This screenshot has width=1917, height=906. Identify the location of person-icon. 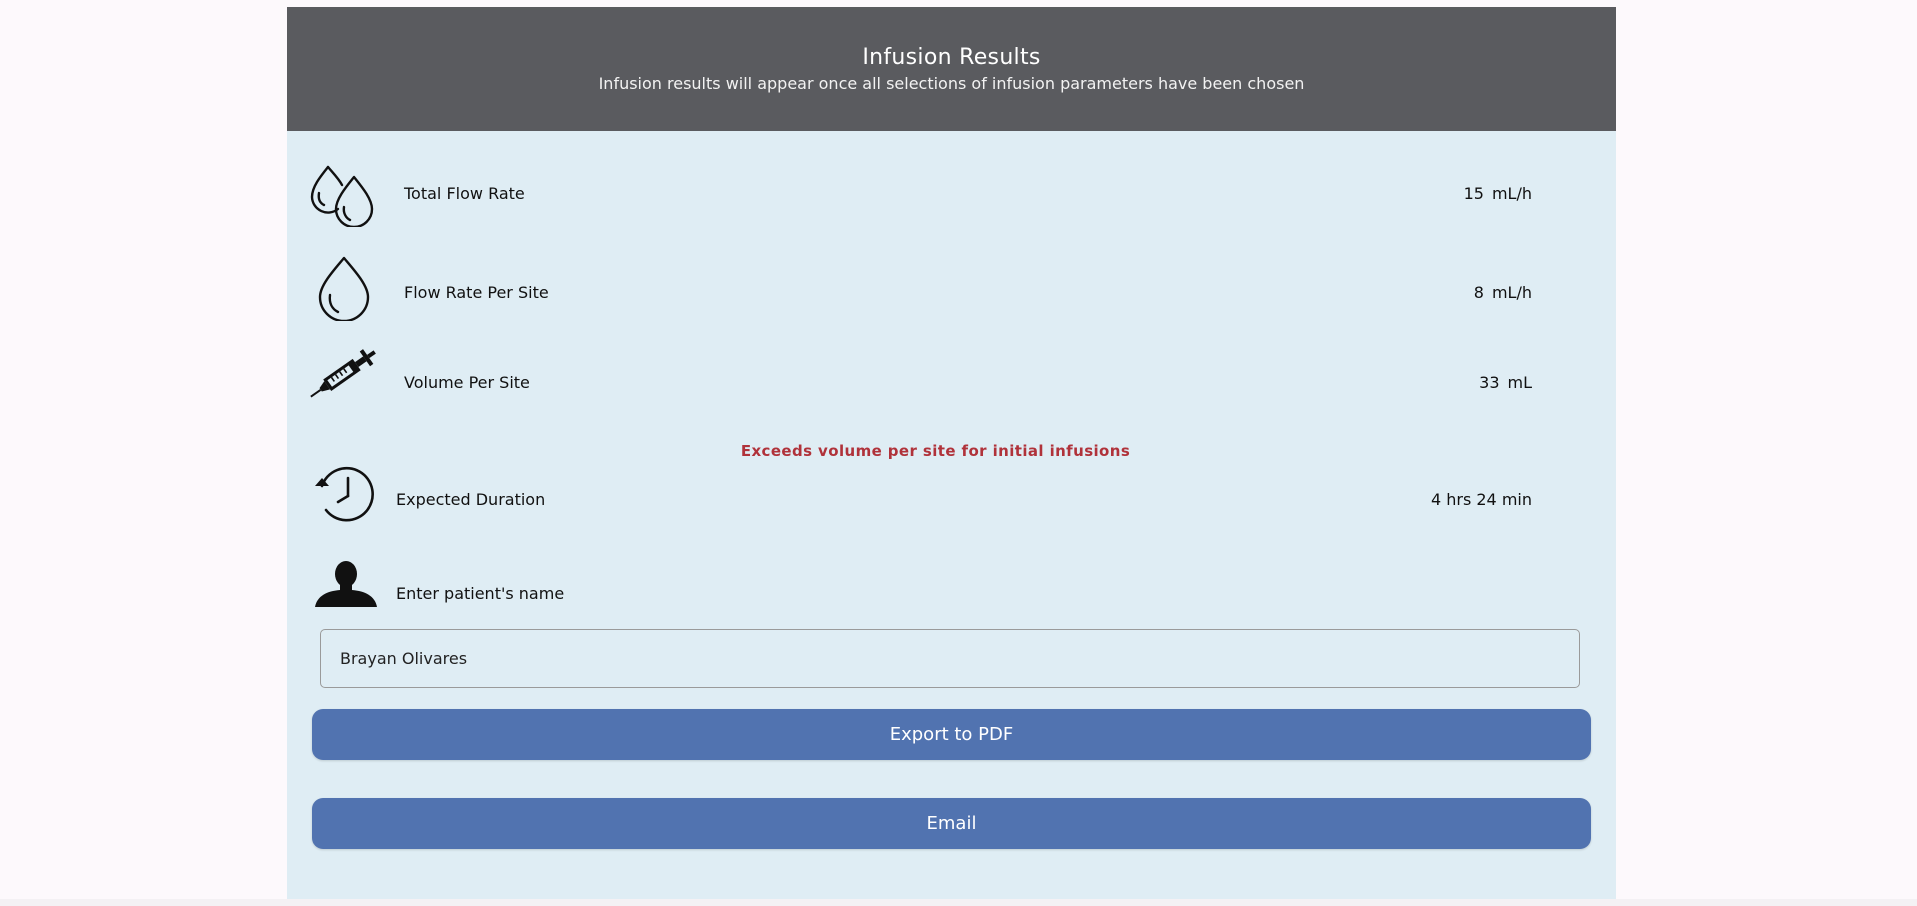
(346, 584).